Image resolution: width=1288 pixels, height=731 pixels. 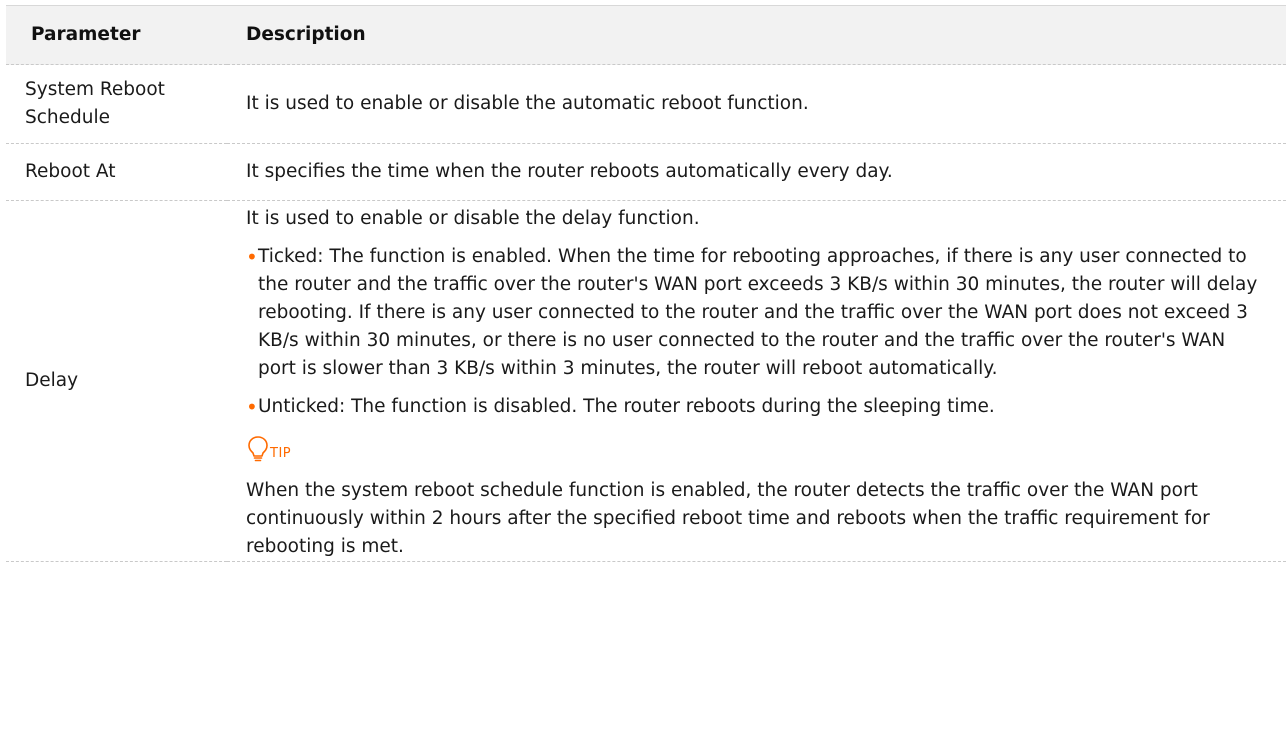 I want to click on tip-label: TIP, so click(x=281, y=453).